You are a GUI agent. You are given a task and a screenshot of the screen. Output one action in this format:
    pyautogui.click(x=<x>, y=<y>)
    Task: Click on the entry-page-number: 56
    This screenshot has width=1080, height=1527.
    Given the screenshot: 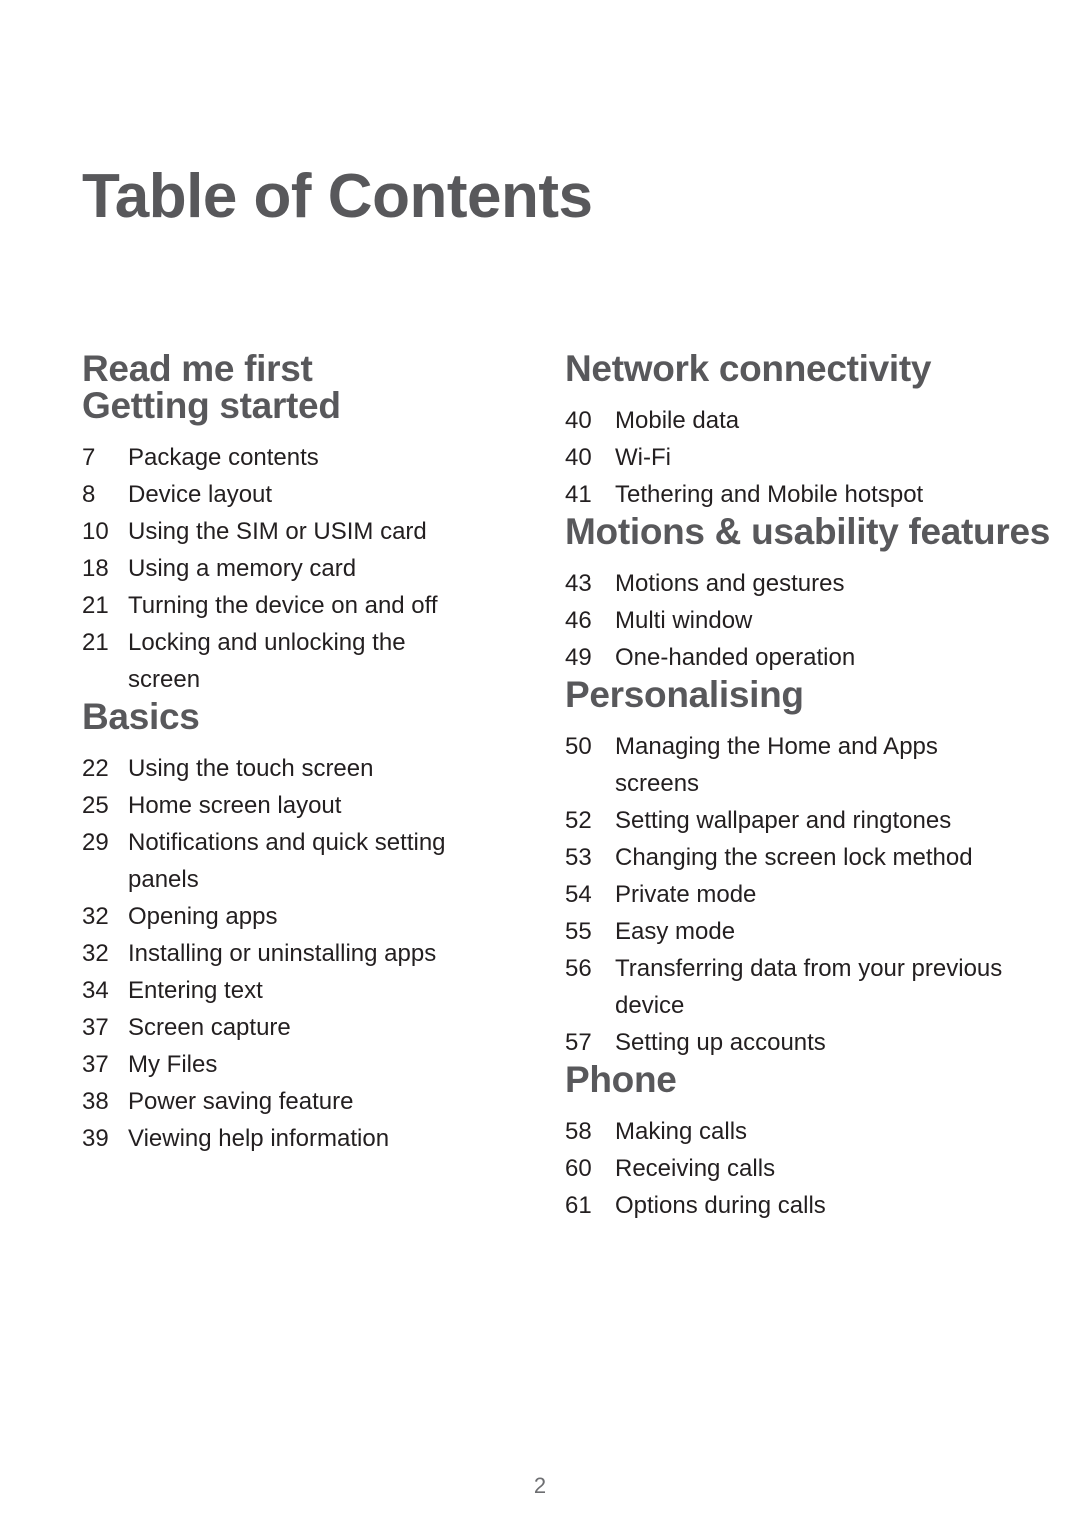 What is the action you would take?
    pyautogui.click(x=578, y=968)
    